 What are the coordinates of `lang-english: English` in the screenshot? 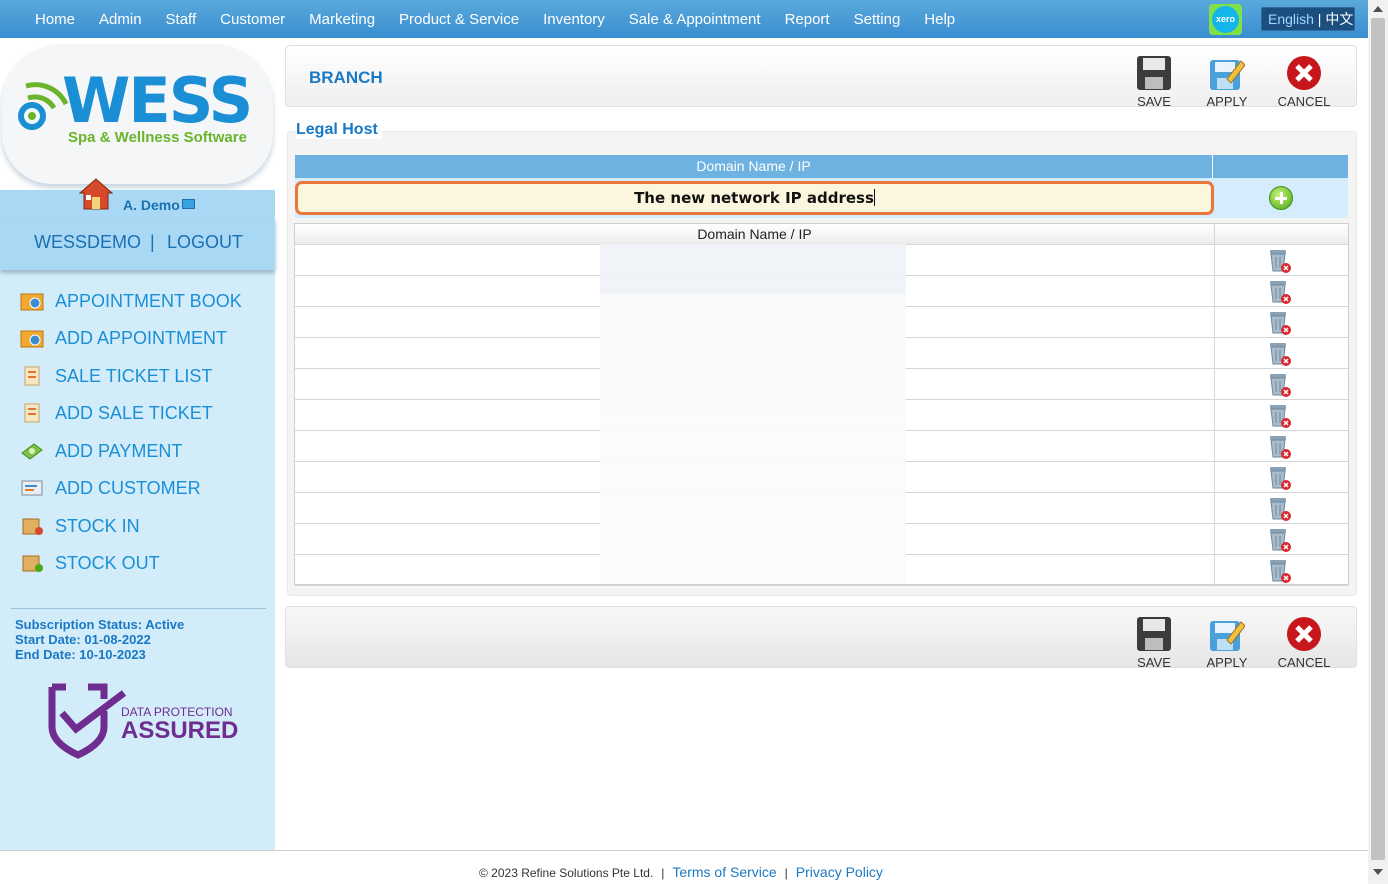 It's located at (1291, 19).